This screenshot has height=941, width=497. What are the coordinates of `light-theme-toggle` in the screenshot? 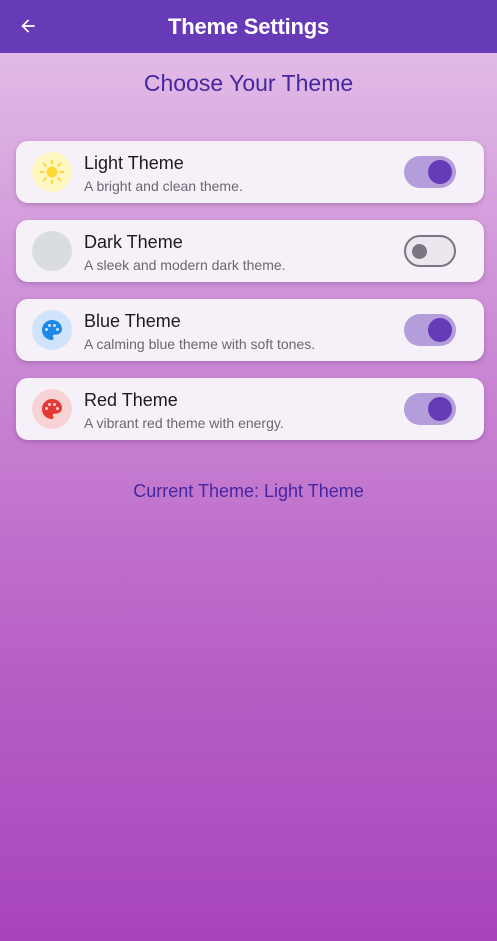 It's located at (430, 172).